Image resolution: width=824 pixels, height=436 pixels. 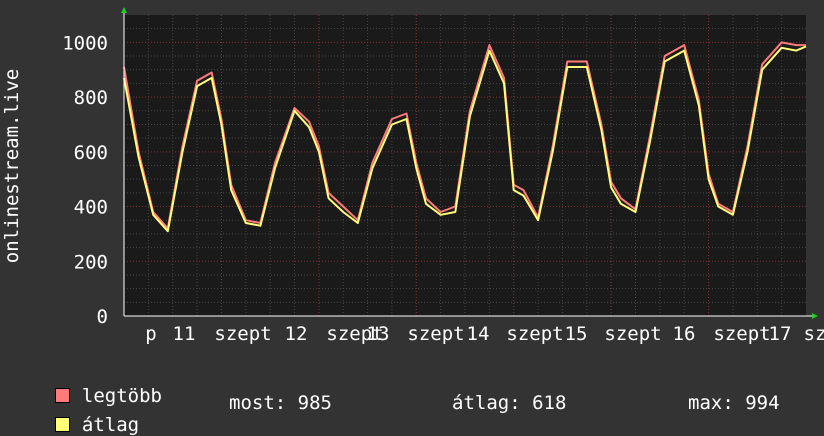 I want to click on legend-item-avg: átlag, so click(x=85, y=414).